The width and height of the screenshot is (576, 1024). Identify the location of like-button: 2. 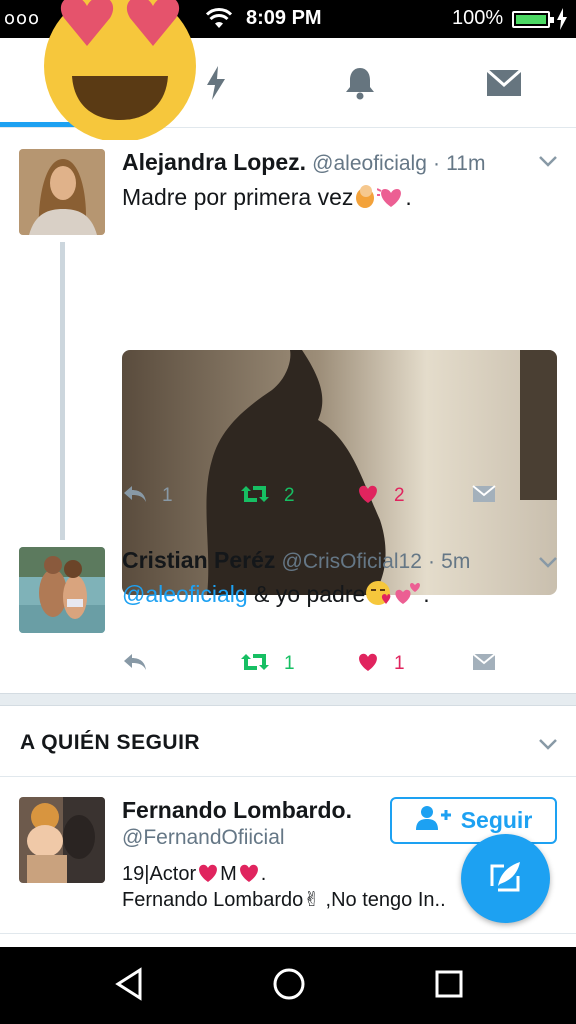
(380, 496).